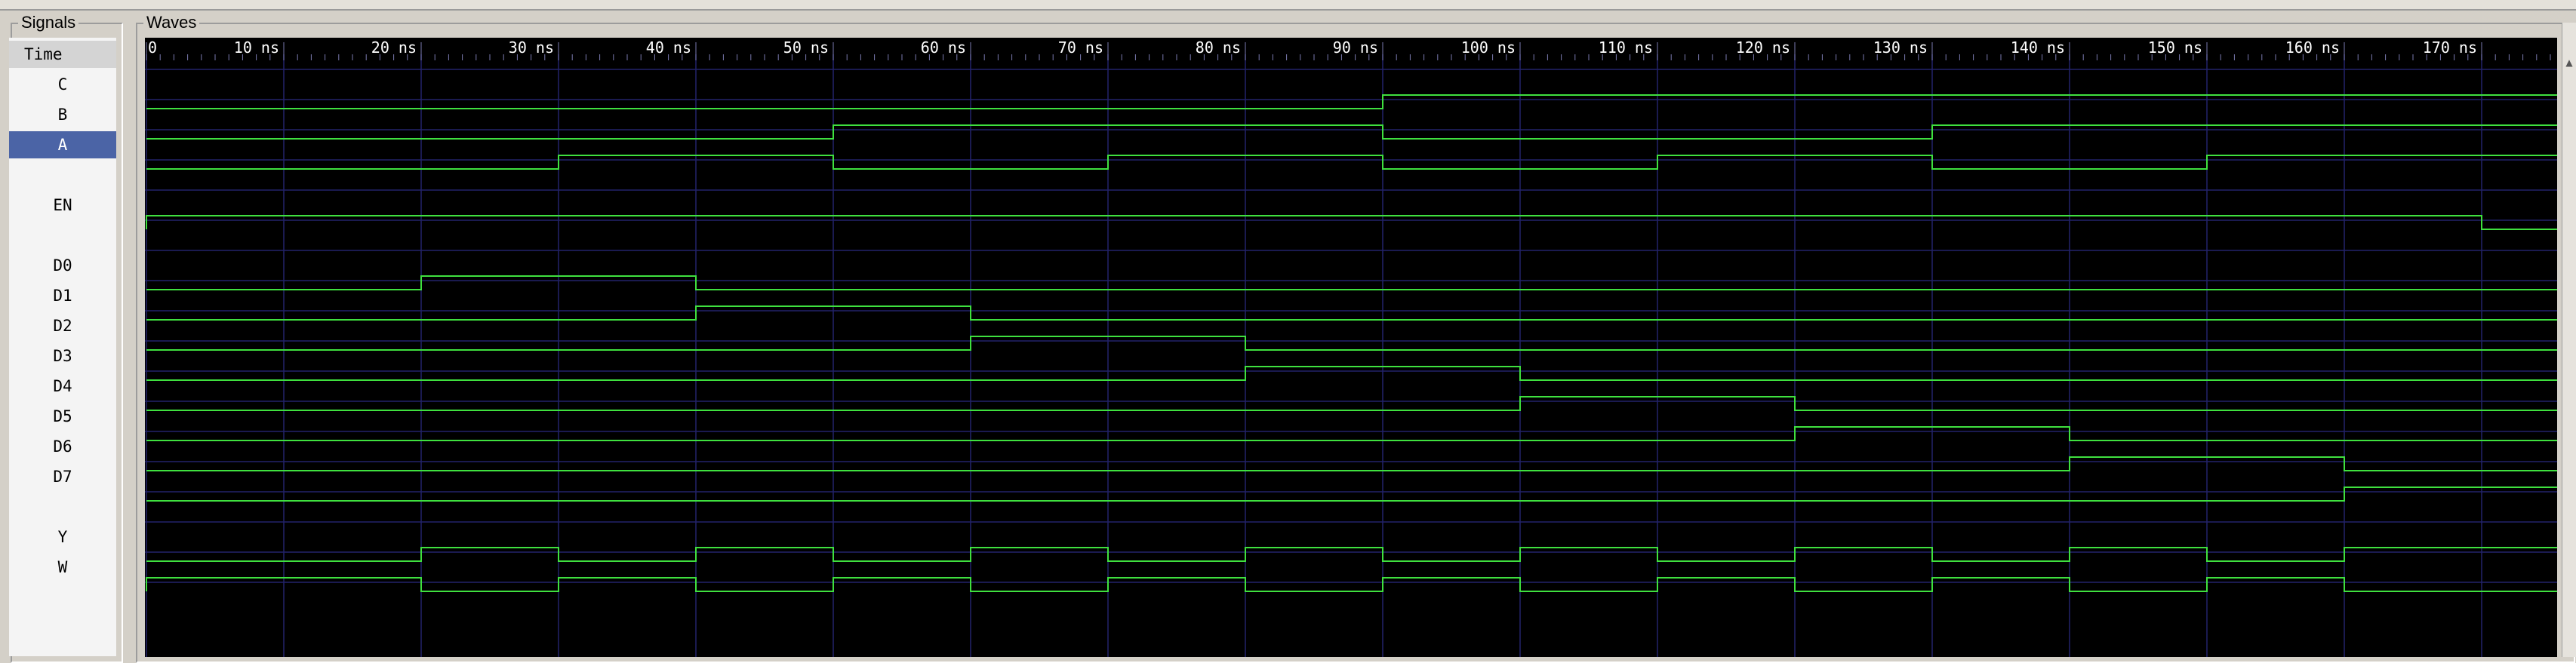  Describe the element at coordinates (256, 47) in the screenshot. I see `time-label: 10 ns` at that location.